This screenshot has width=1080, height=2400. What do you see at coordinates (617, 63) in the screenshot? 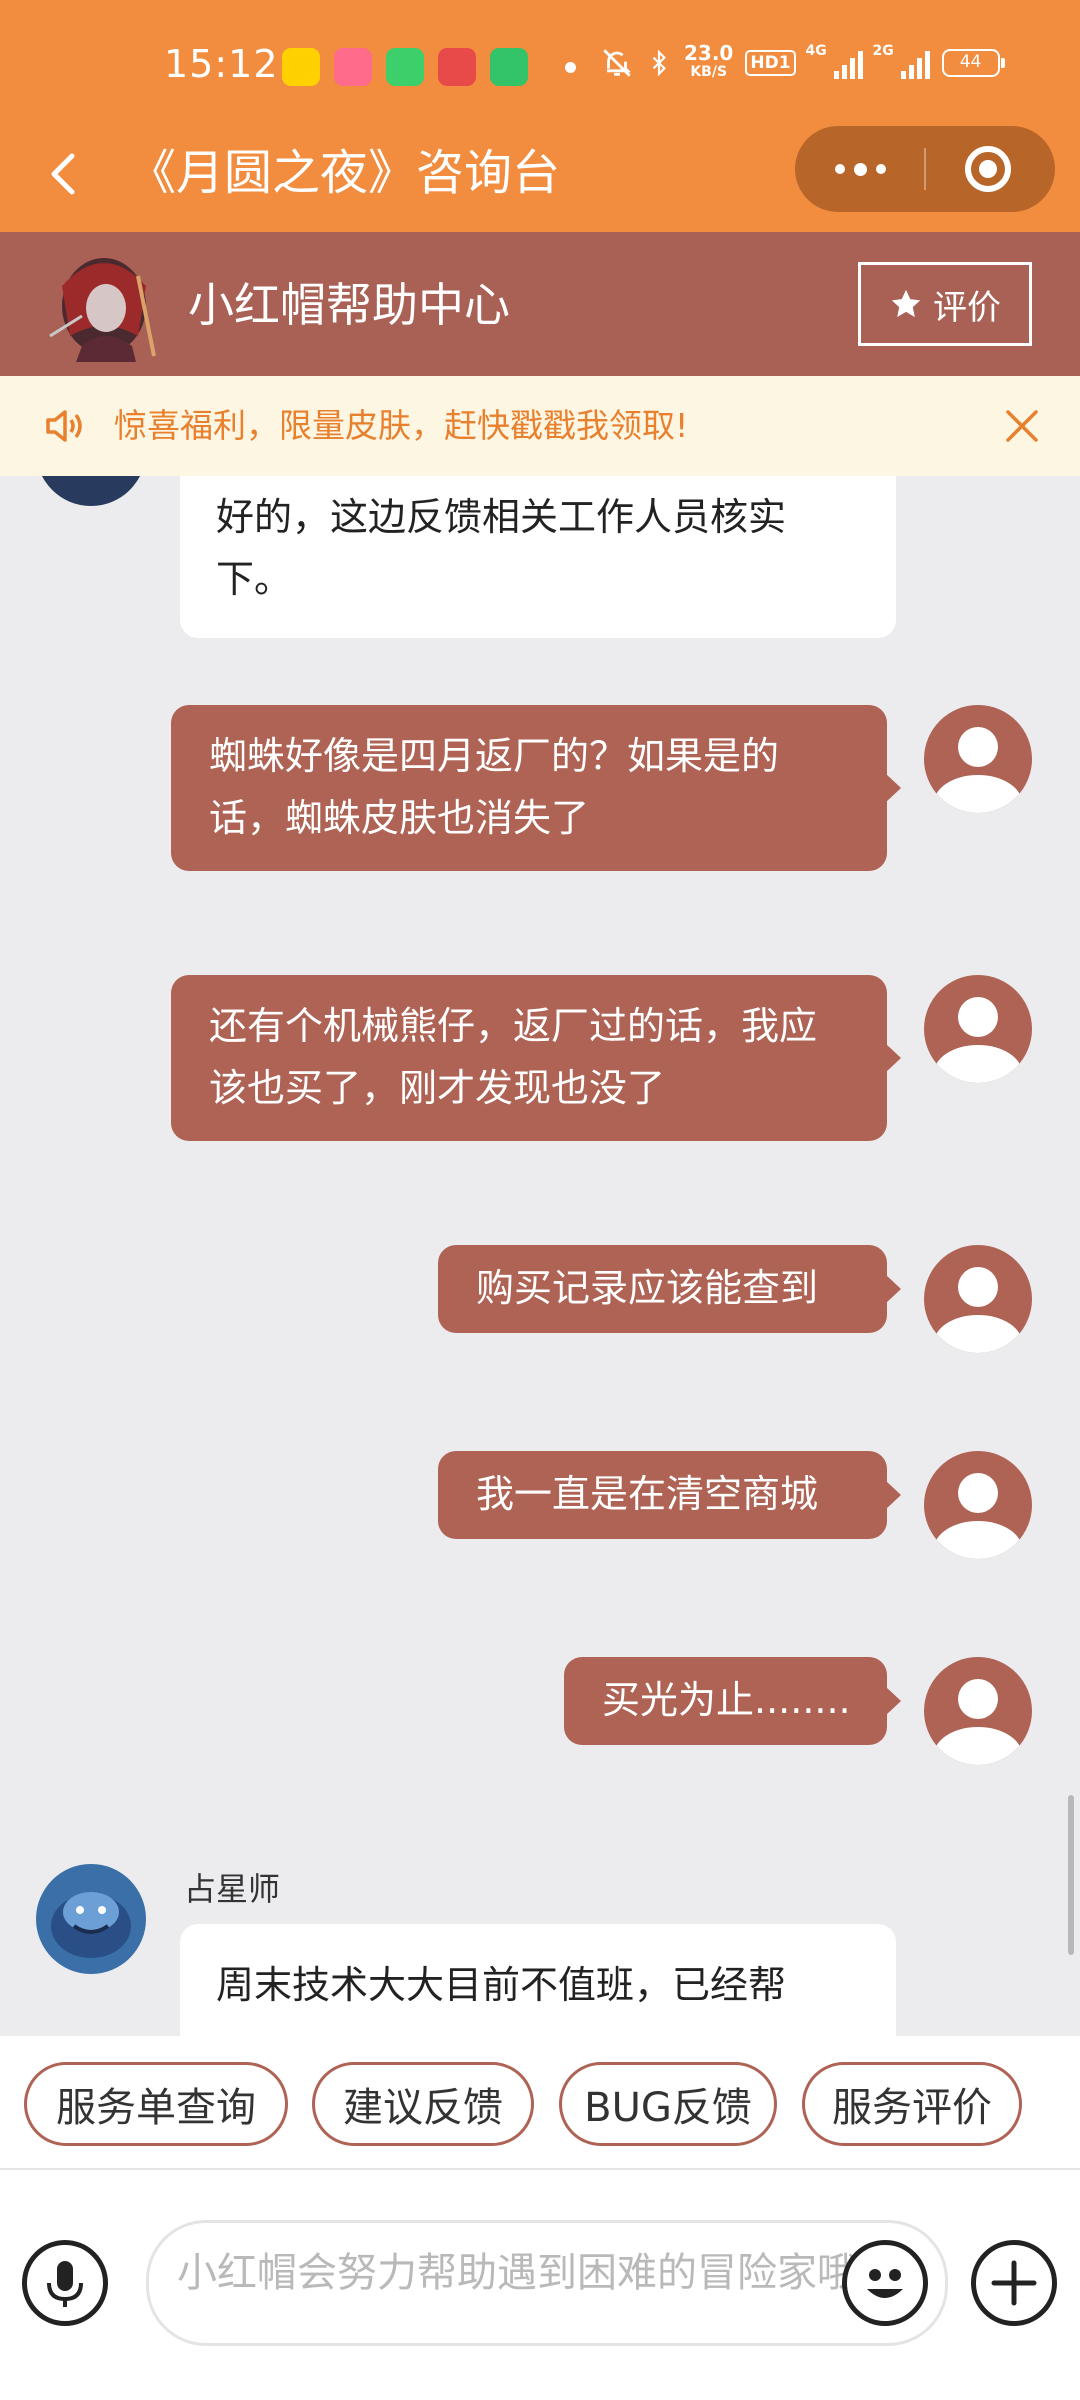
I see `mute-bell-icon` at bounding box center [617, 63].